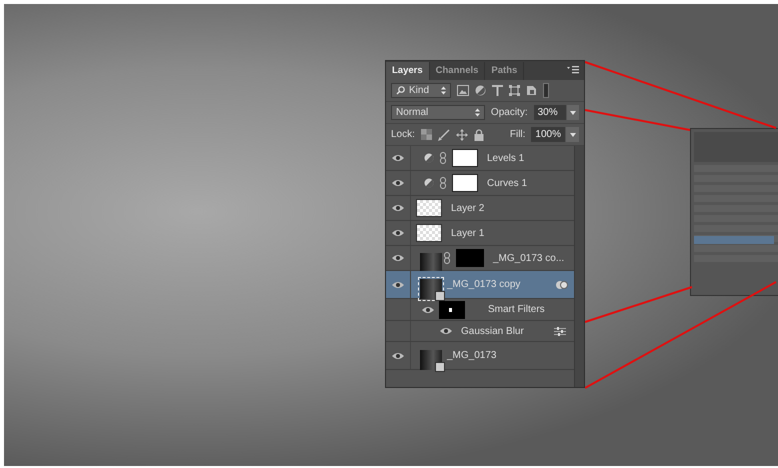  What do you see at coordinates (548, 134) in the screenshot?
I see `fill-field: 100%` at bounding box center [548, 134].